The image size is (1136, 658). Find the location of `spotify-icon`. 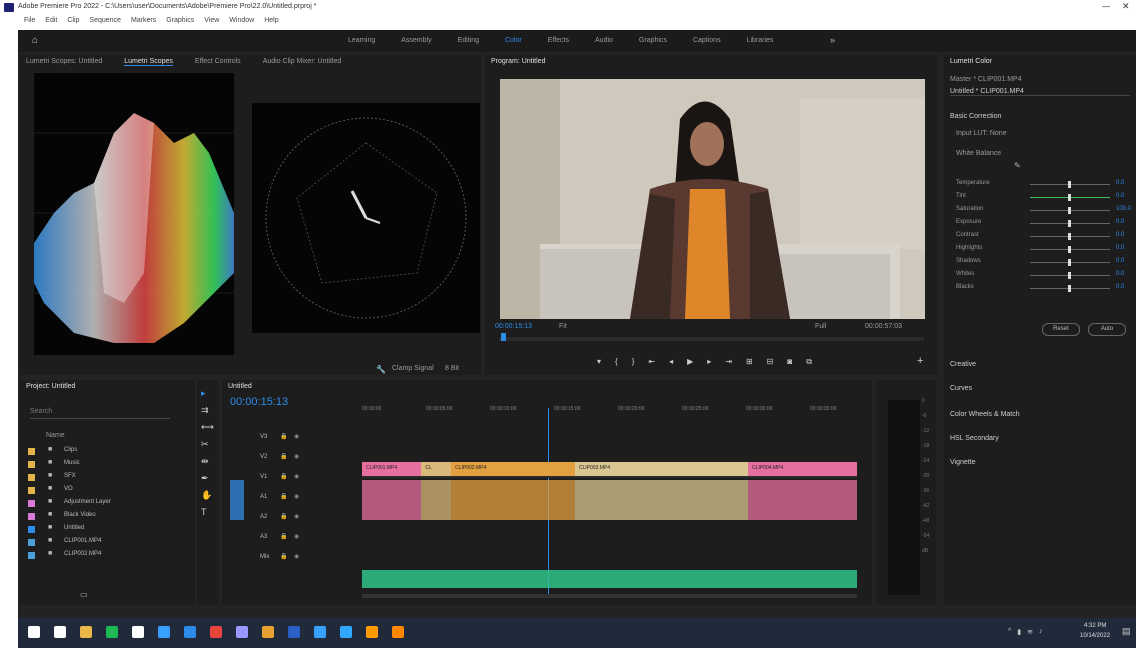

spotify-icon is located at coordinates (112, 632).